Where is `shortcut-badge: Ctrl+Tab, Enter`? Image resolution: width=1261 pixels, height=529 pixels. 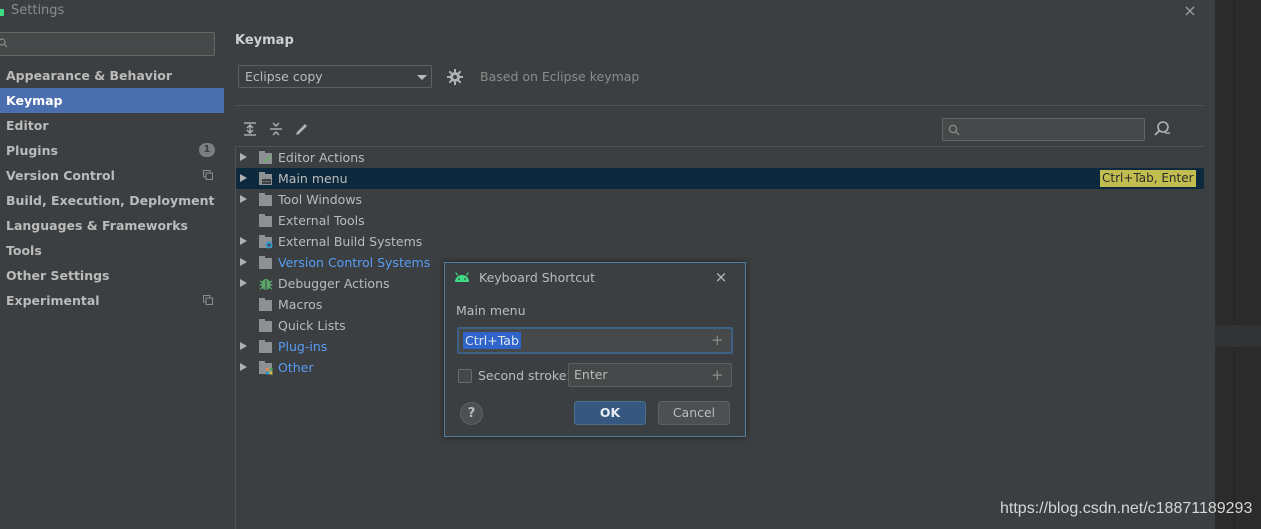
shortcut-badge: Ctrl+Tab, Enter is located at coordinates (1148, 178).